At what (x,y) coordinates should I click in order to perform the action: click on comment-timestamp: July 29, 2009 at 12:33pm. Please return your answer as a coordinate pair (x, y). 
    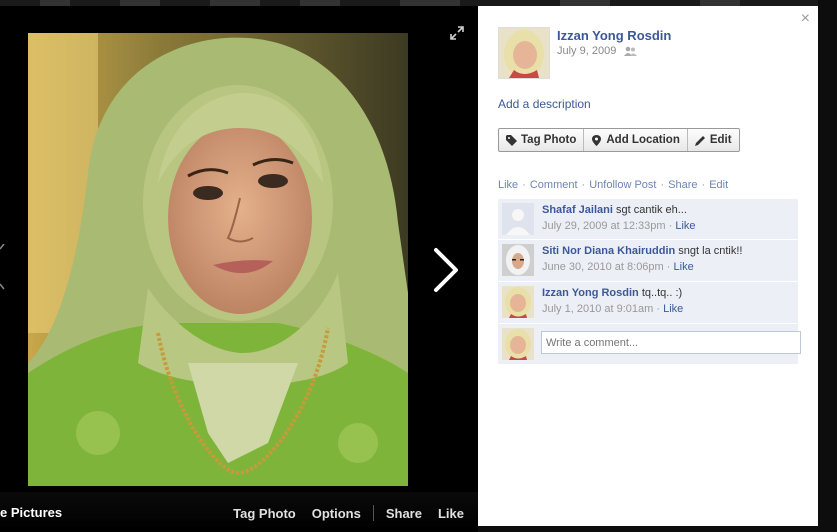
    Looking at the image, I should click on (604, 226).